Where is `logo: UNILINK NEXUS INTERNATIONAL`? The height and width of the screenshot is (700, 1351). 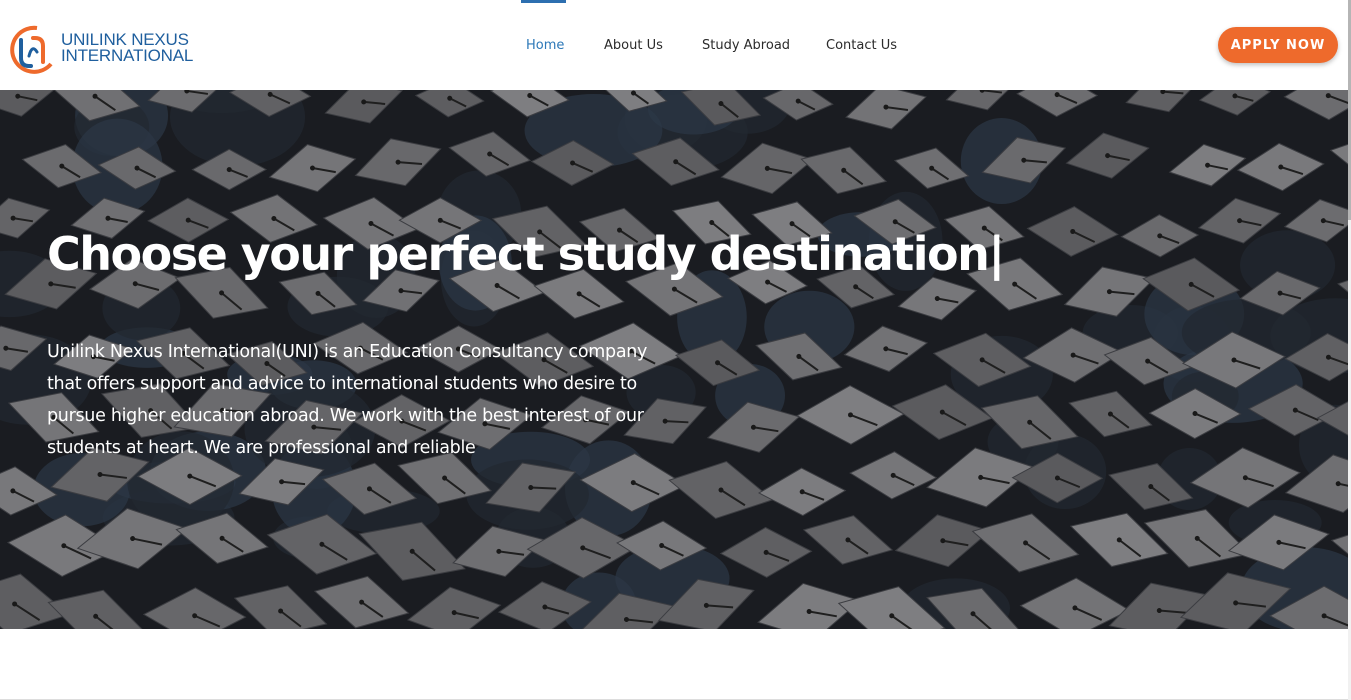 logo: UNILINK NEXUS INTERNATIONAL is located at coordinates (107, 50).